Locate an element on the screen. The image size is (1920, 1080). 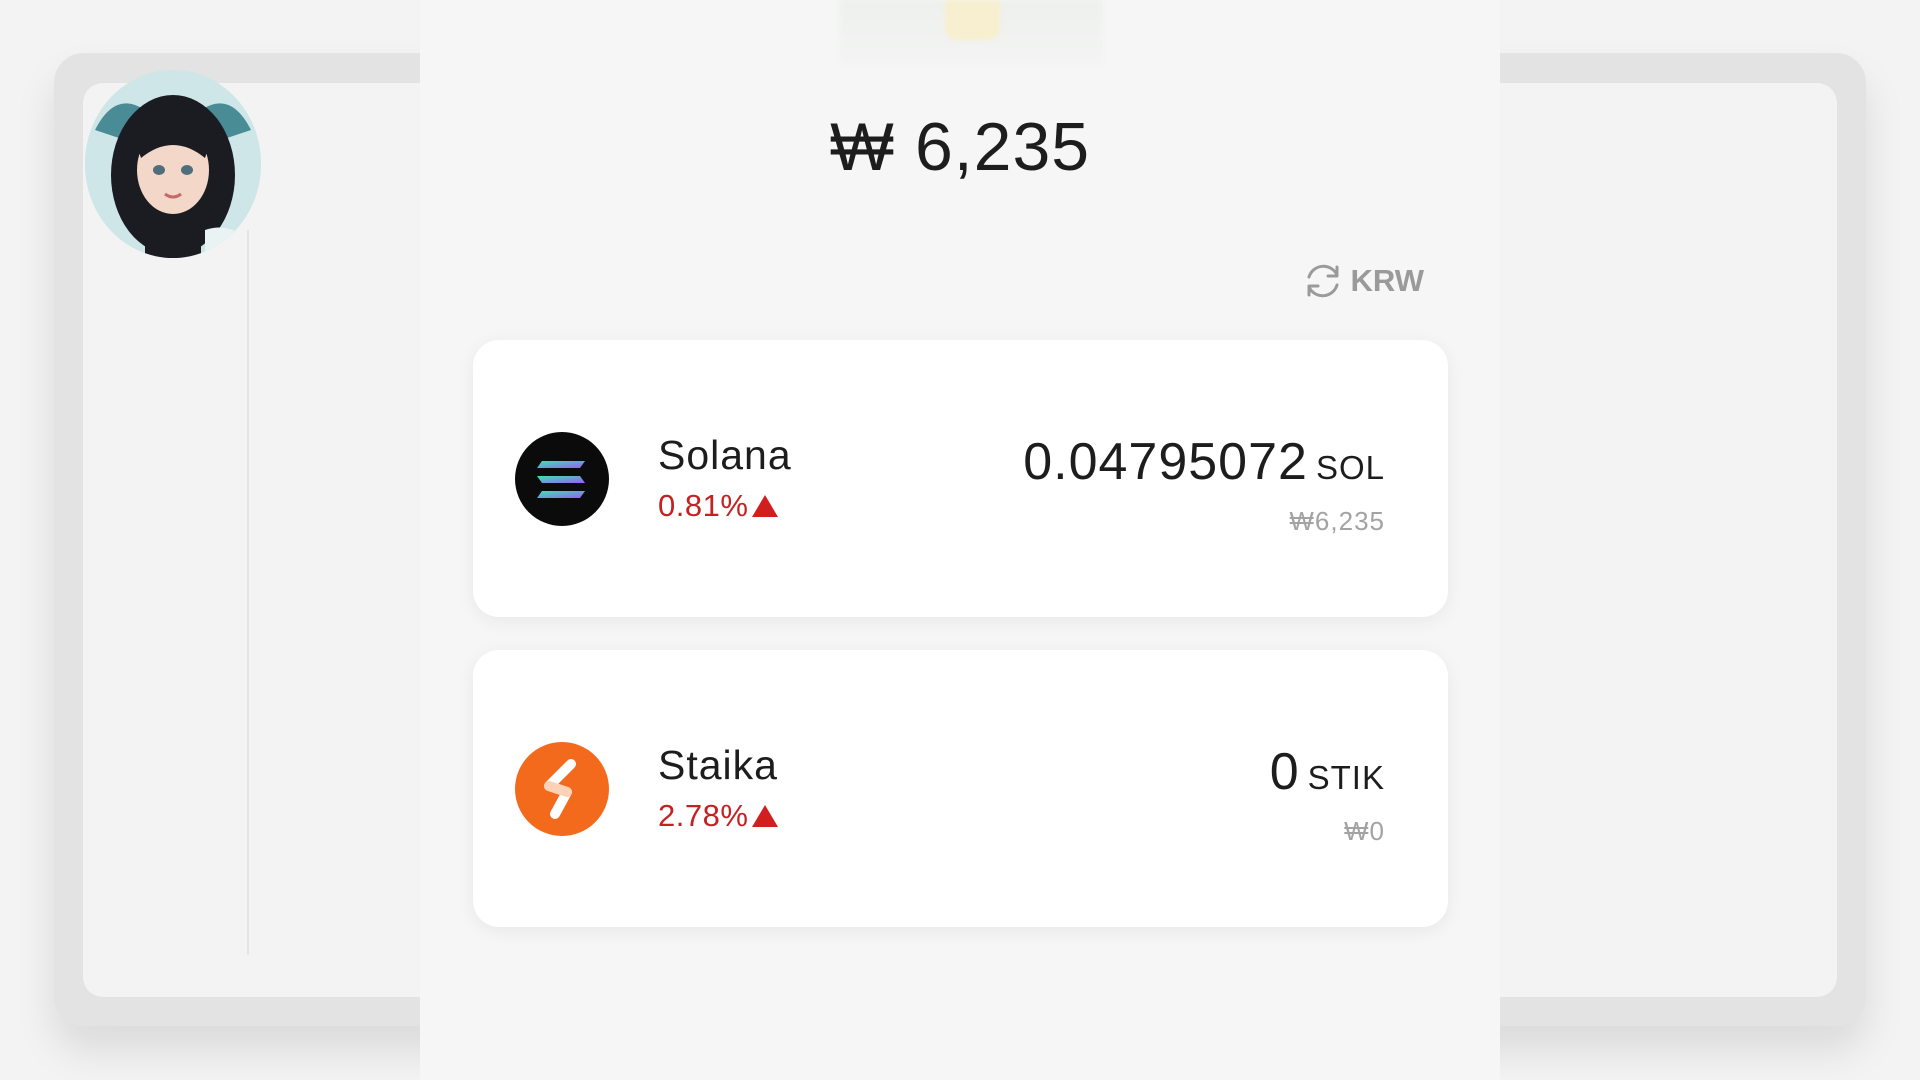
solana-logo-icon is located at coordinates (562, 479).